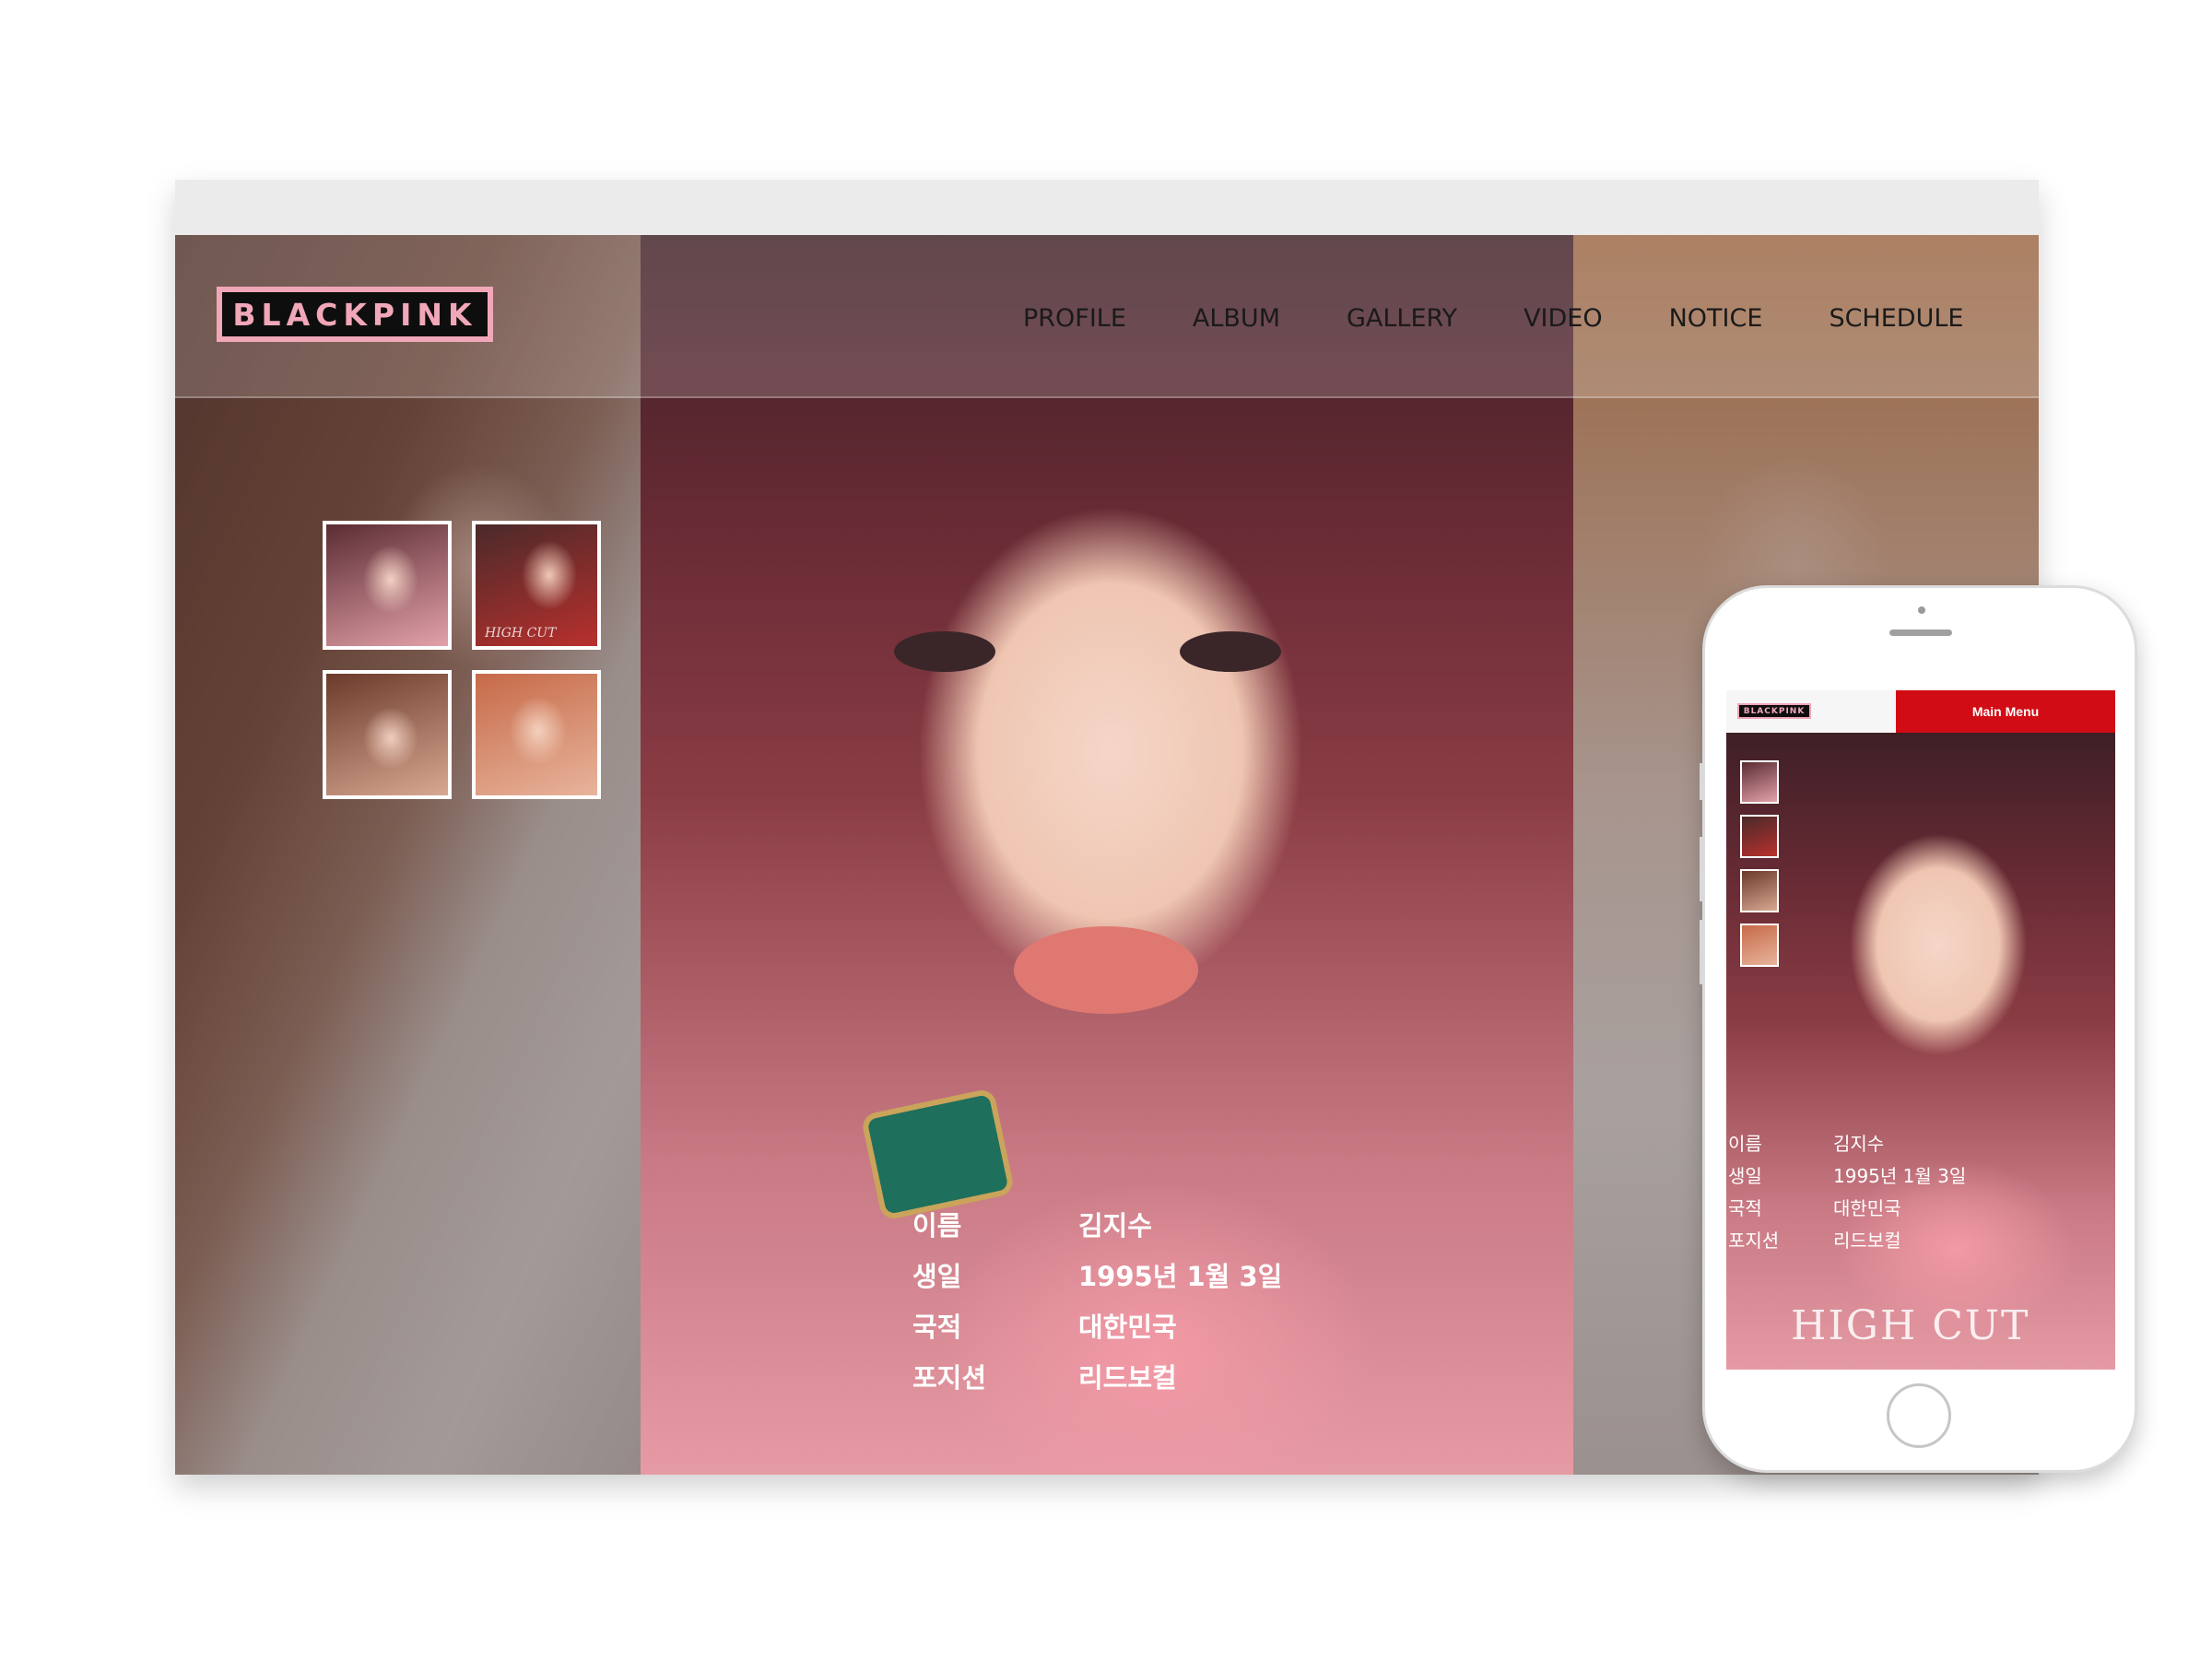 The height and width of the screenshot is (1659, 2212). What do you see at coordinates (1900, 1176) in the screenshot?
I see `mobile-value-birthday: 1995년 1월 3일` at bounding box center [1900, 1176].